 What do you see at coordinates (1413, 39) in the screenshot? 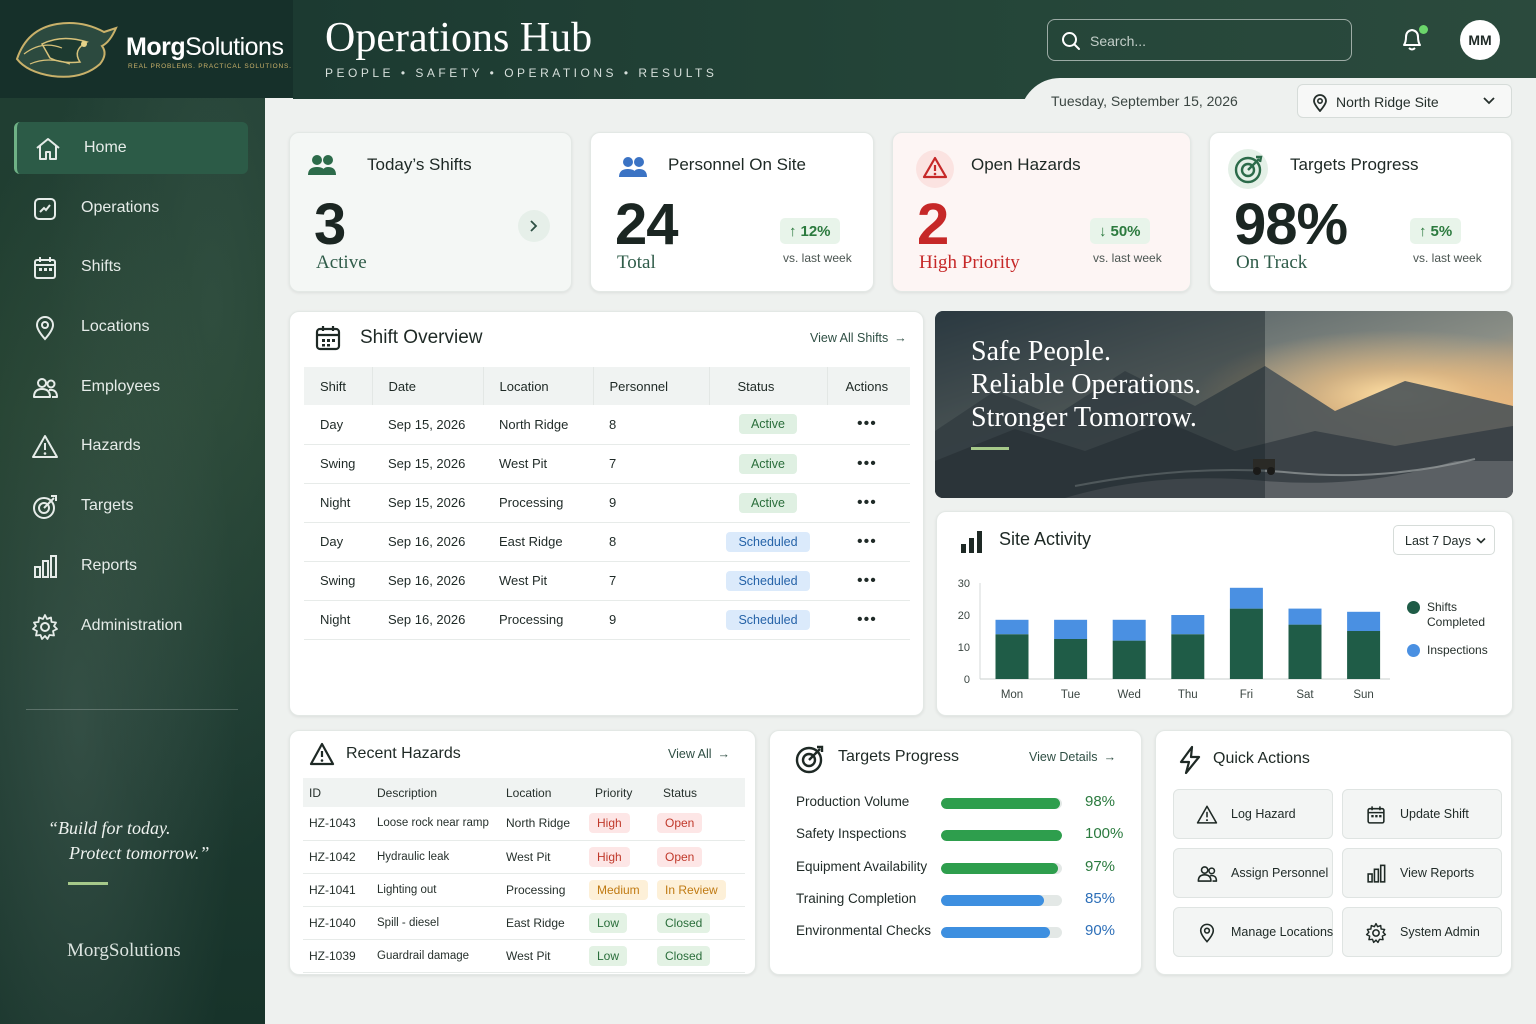
I see `notifications-button` at bounding box center [1413, 39].